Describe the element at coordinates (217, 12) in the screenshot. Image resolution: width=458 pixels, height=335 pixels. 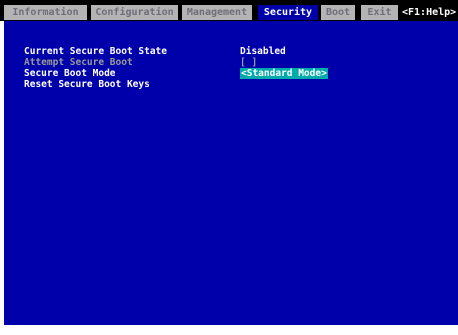
I see `tab-management: Management` at that location.